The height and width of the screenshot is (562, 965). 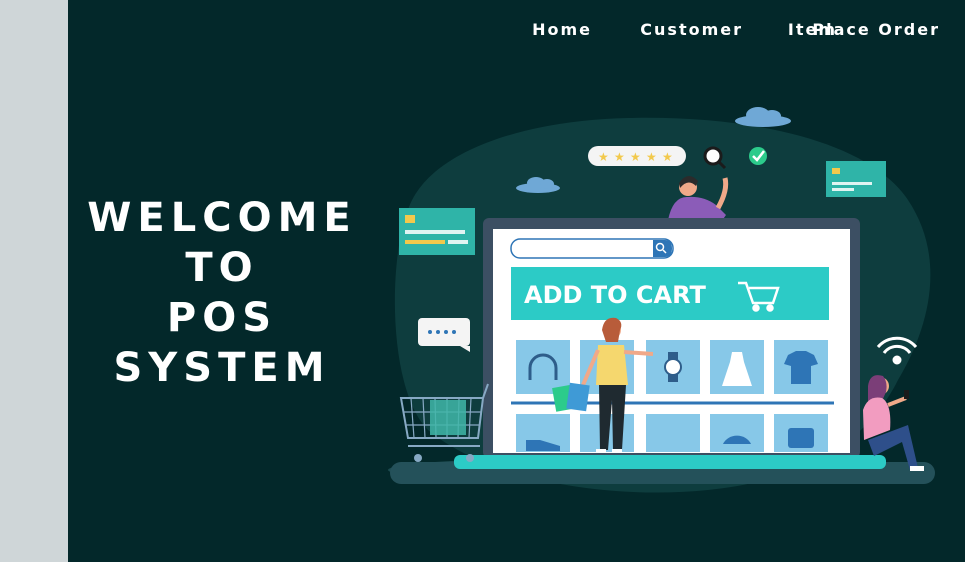 I want to click on cloud-icon, so click(x=763, y=117).